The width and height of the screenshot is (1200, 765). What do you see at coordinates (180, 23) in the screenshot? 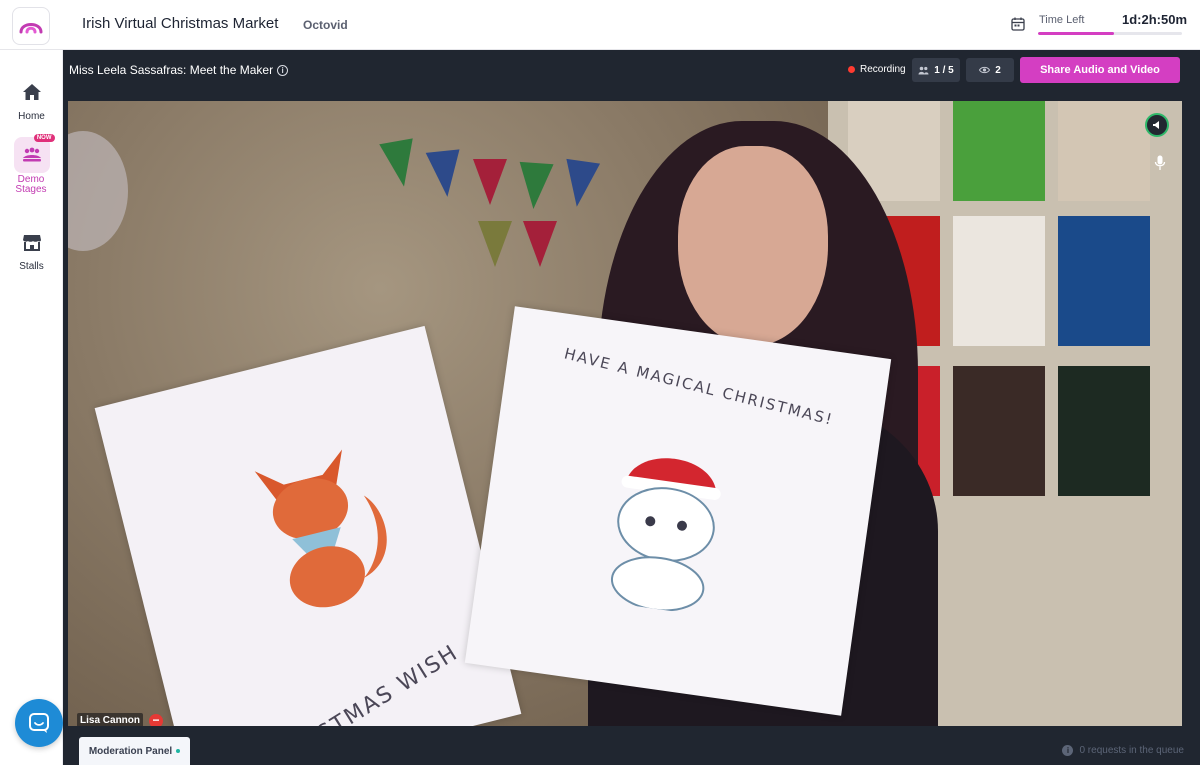
I see `event-title: Irish Virtual Christmas Market` at bounding box center [180, 23].